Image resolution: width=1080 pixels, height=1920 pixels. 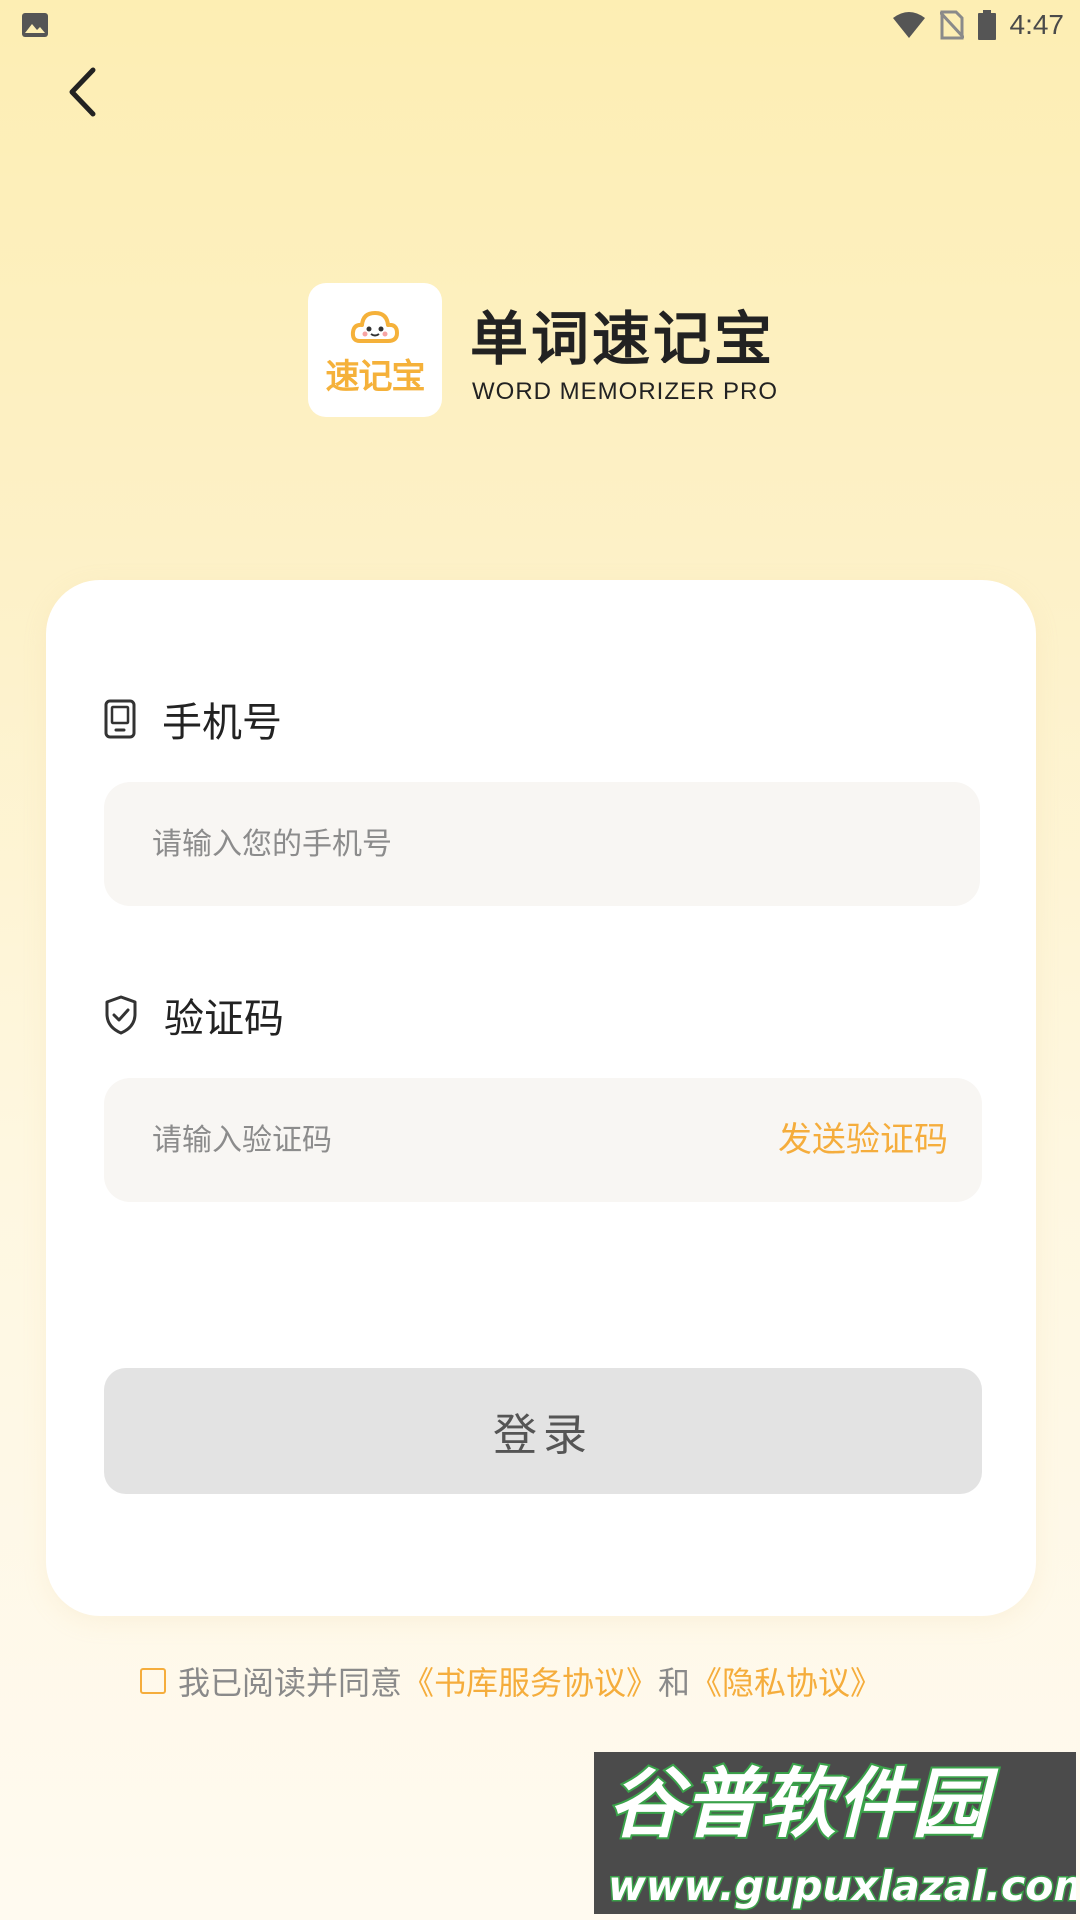 I want to click on send-code-button: 发送验证码, so click(x=863, y=1140).